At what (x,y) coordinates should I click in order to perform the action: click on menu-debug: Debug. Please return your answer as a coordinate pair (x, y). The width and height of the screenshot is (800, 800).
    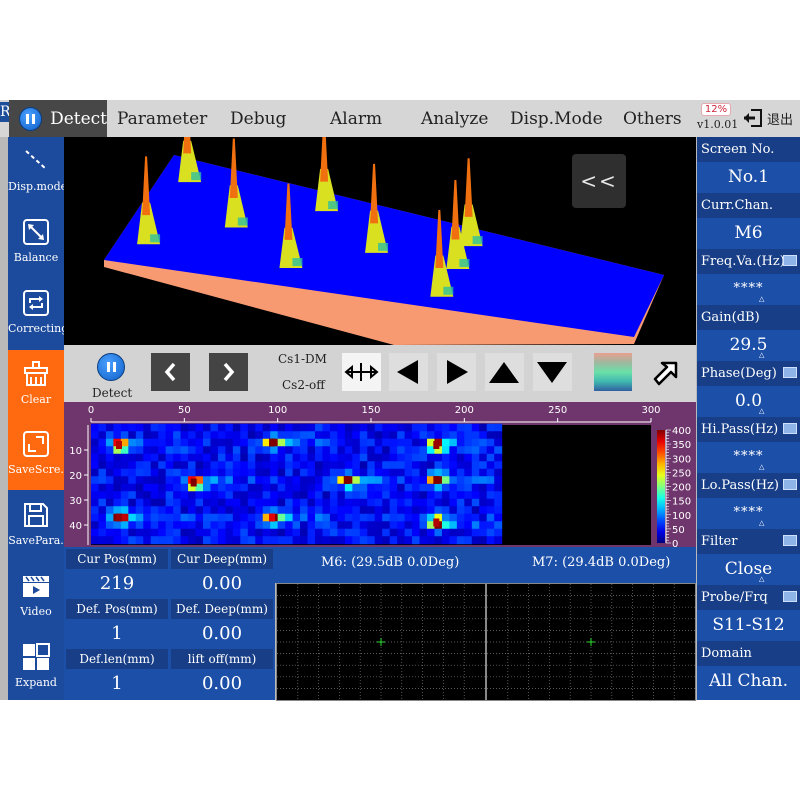
    Looking at the image, I should click on (258, 118).